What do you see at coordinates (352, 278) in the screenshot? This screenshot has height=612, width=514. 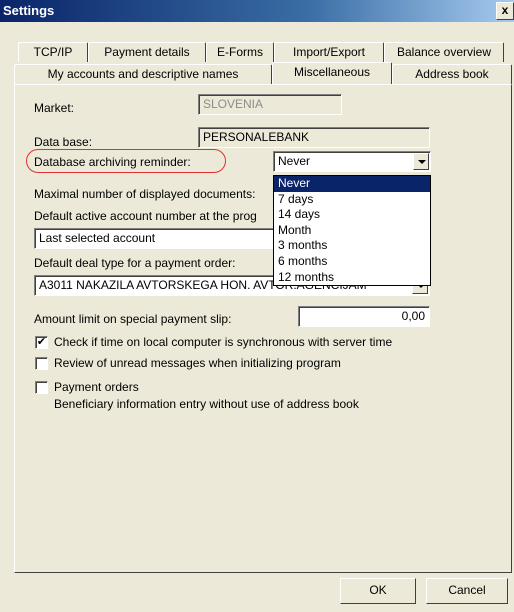 I see `dropdown-option: 12 months` at bounding box center [352, 278].